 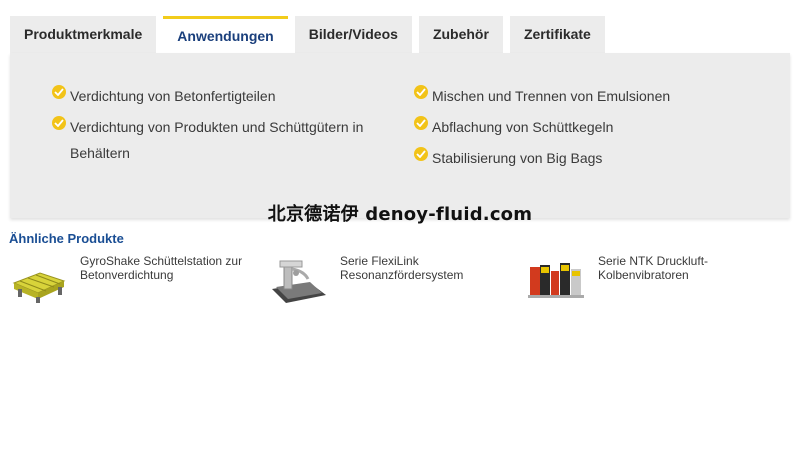 What do you see at coordinates (66, 238) in the screenshot?
I see `similar-products-title: Ähnliche Produkte` at bounding box center [66, 238].